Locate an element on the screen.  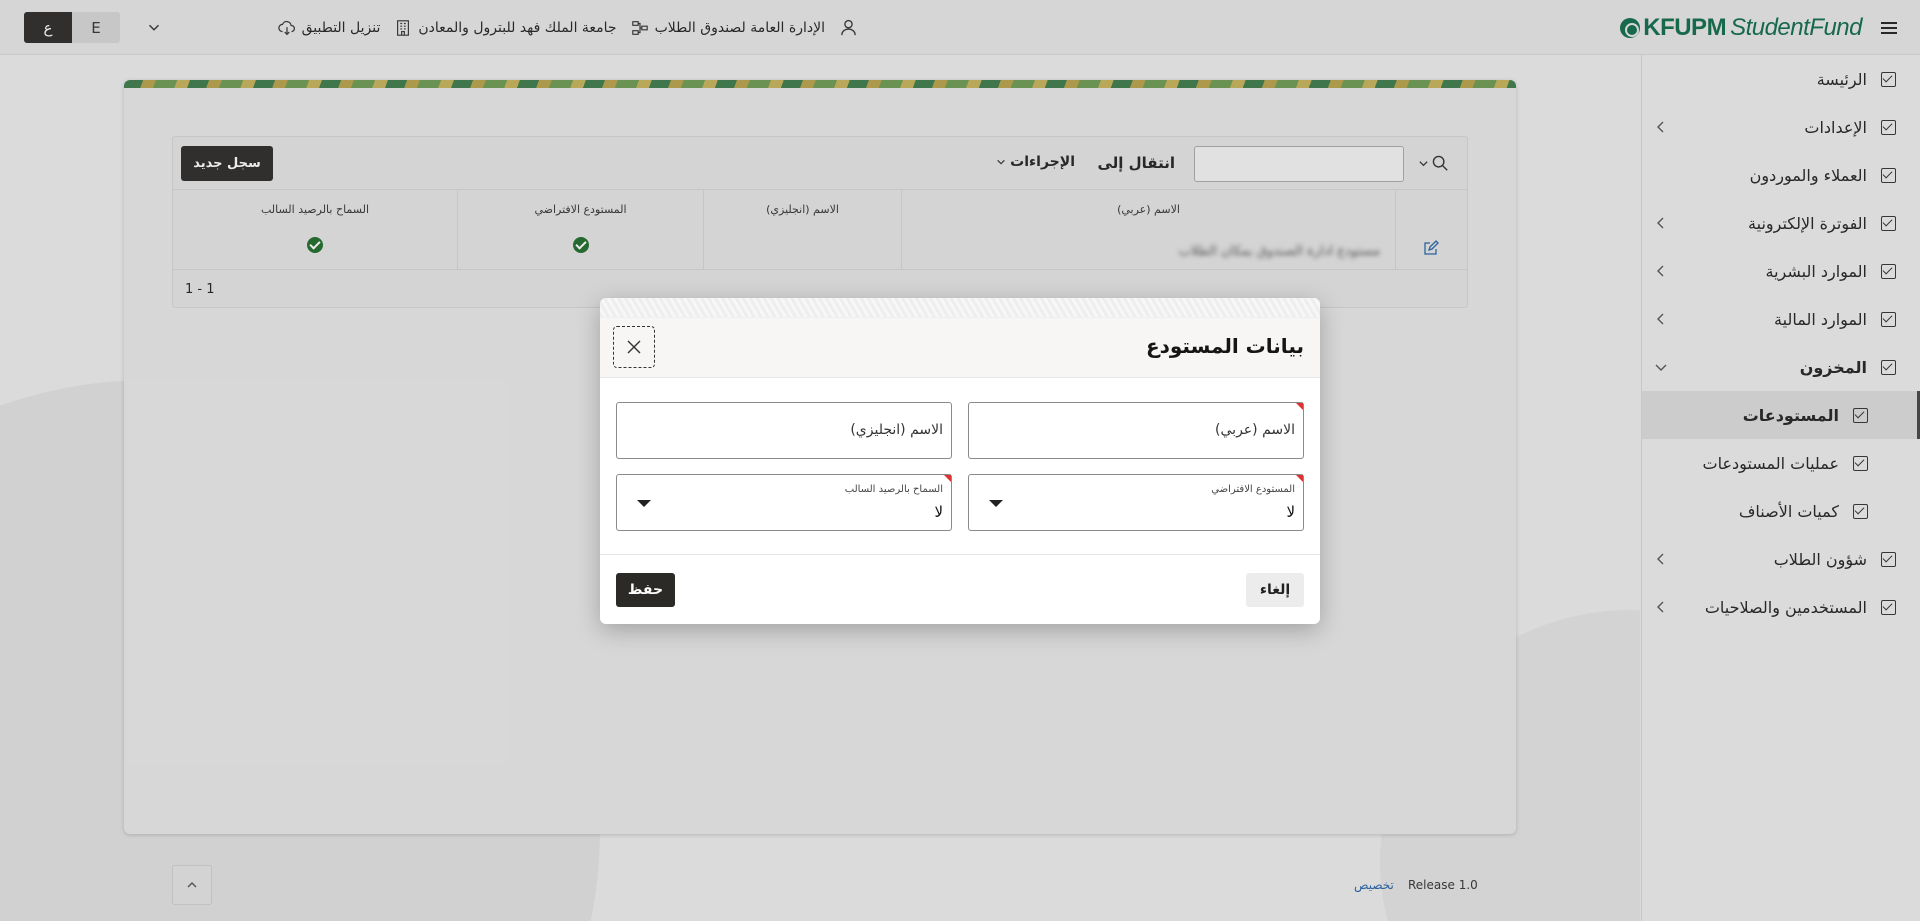
name-en-field: الاسم (انجليزي) is located at coordinates (784, 430).